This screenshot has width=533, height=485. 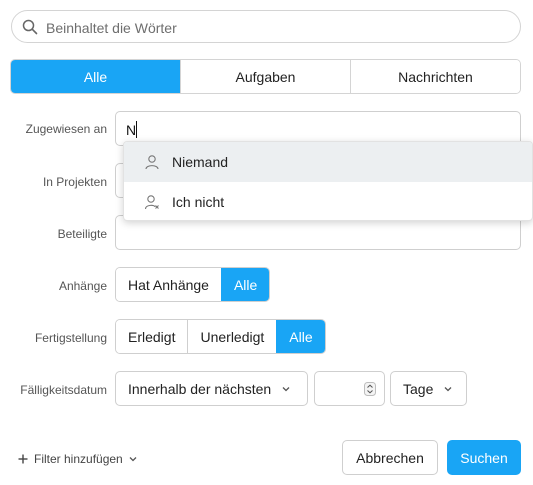 What do you see at coordinates (66, 129) in the screenshot?
I see `assigned-label: Zugewiesen an` at bounding box center [66, 129].